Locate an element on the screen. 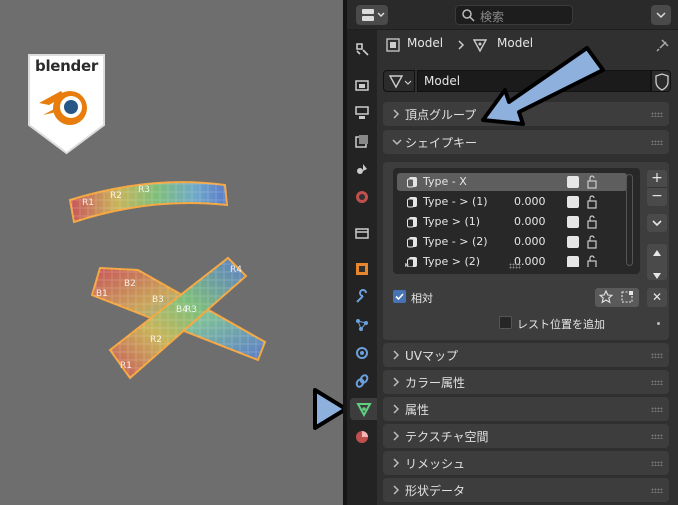 This screenshot has height=505, width=678. object-icon is located at coordinates (362, 269).